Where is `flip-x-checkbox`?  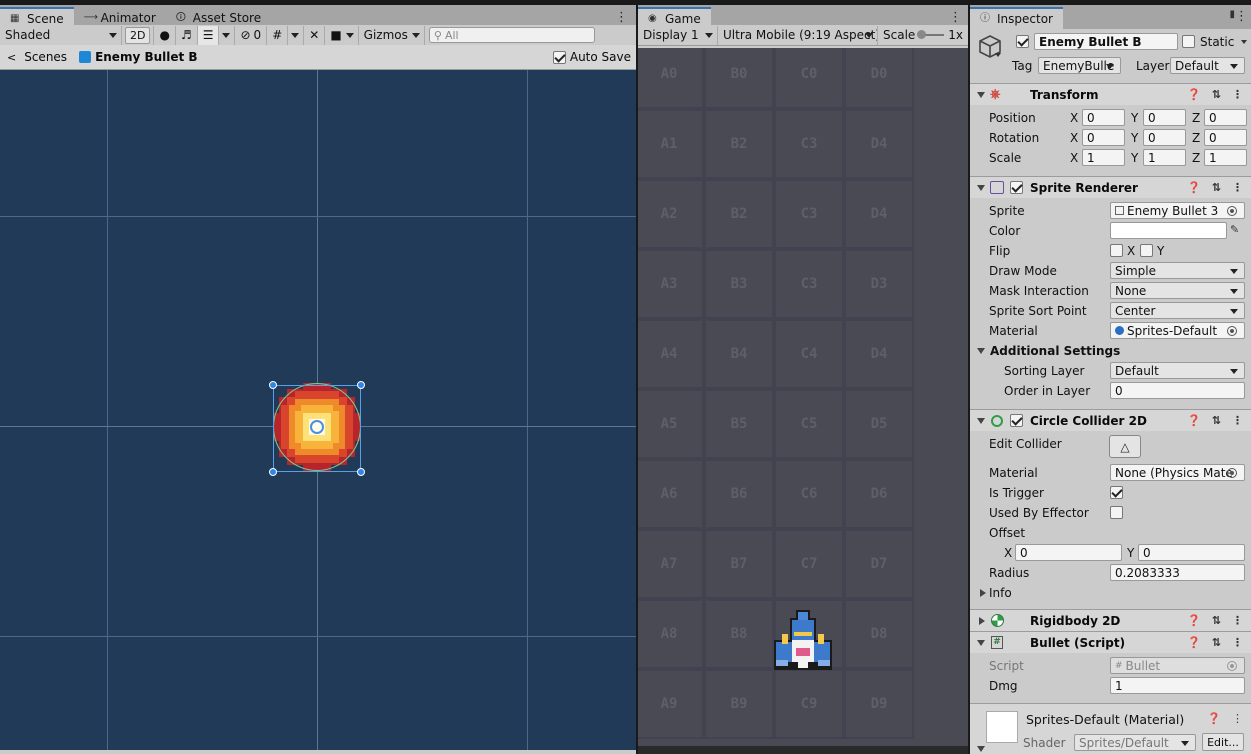 flip-x-checkbox is located at coordinates (1116, 250).